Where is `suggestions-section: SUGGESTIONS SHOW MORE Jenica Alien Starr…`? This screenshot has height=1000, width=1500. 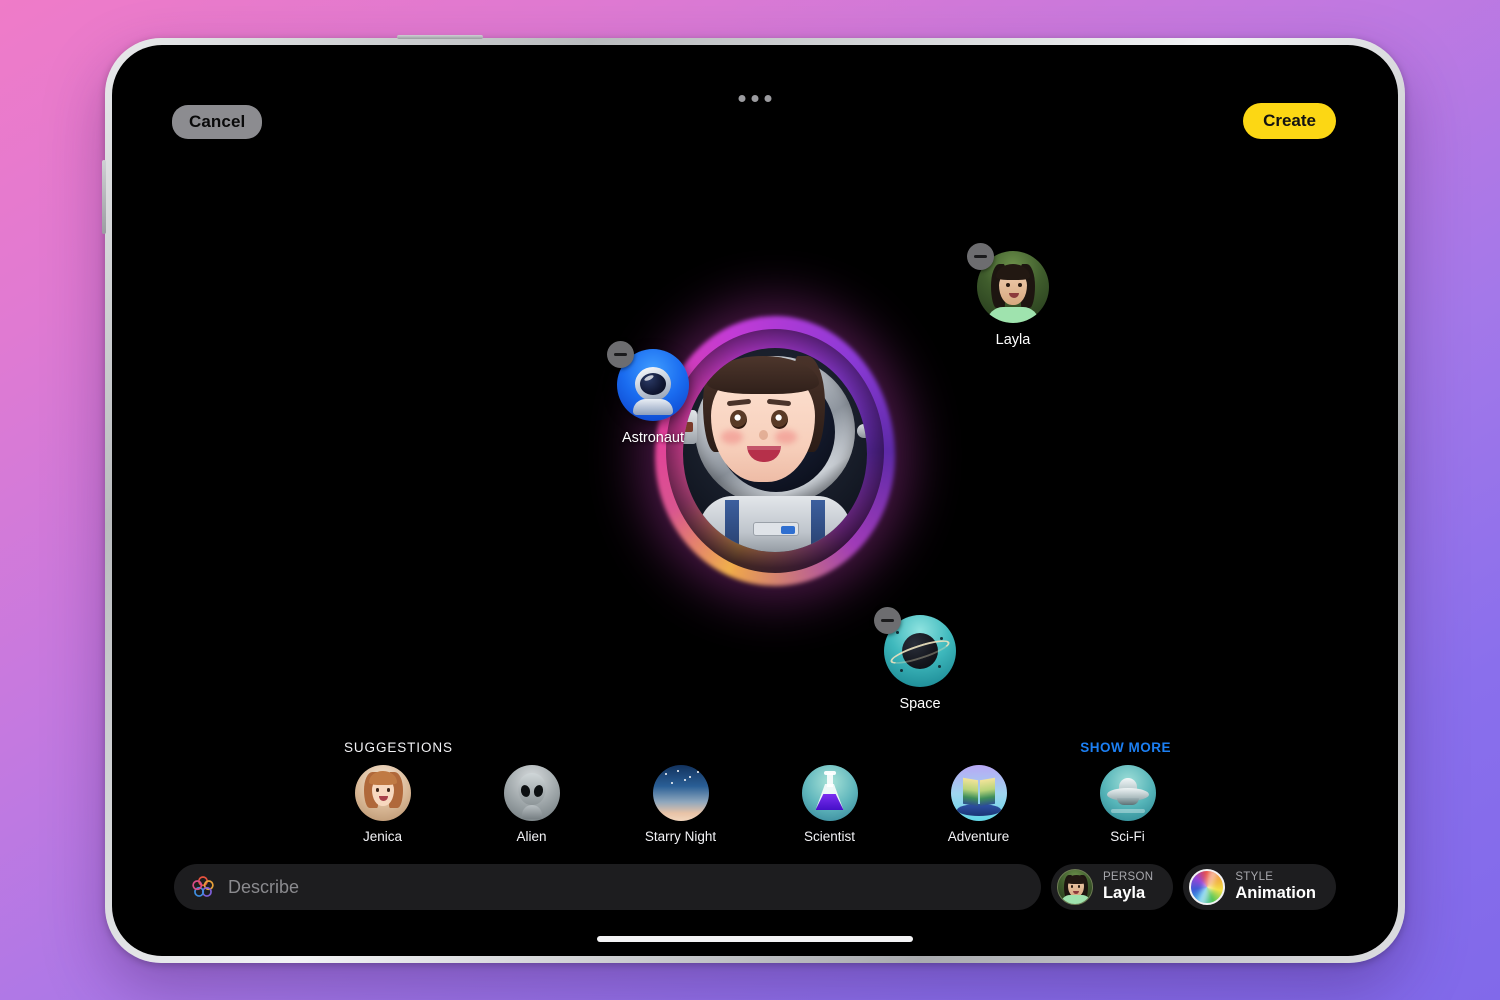
suggestions-section: SUGGESTIONS SHOW MORE Jenica Alien Starr… is located at coordinates (755, 792).